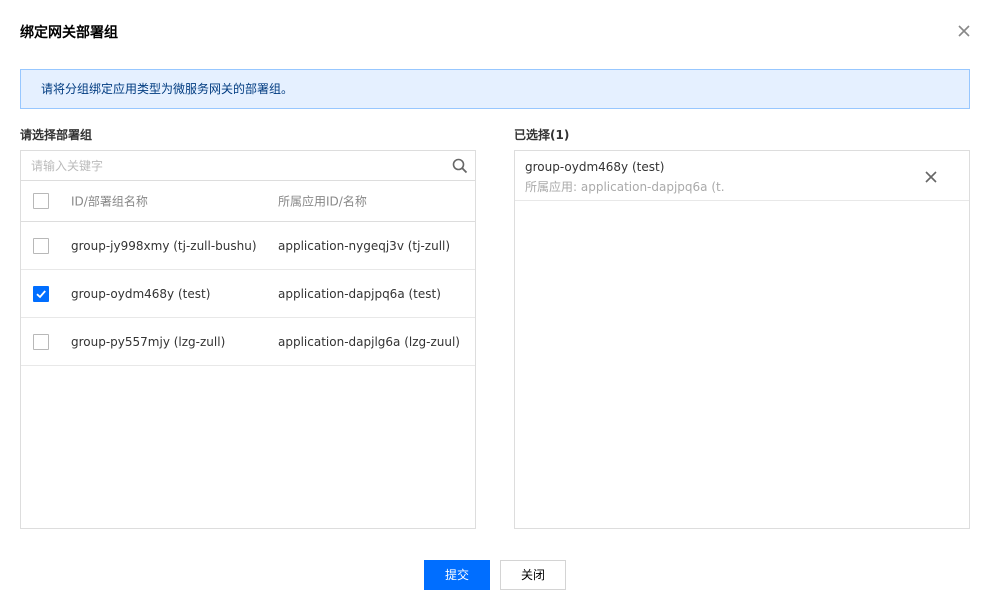 The width and height of the screenshot is (992, 609). Describe the element at coordinates (148, 341) in the screenshot. I see `row-group-id: group-py557mjy (lzg-zull)` at that location.